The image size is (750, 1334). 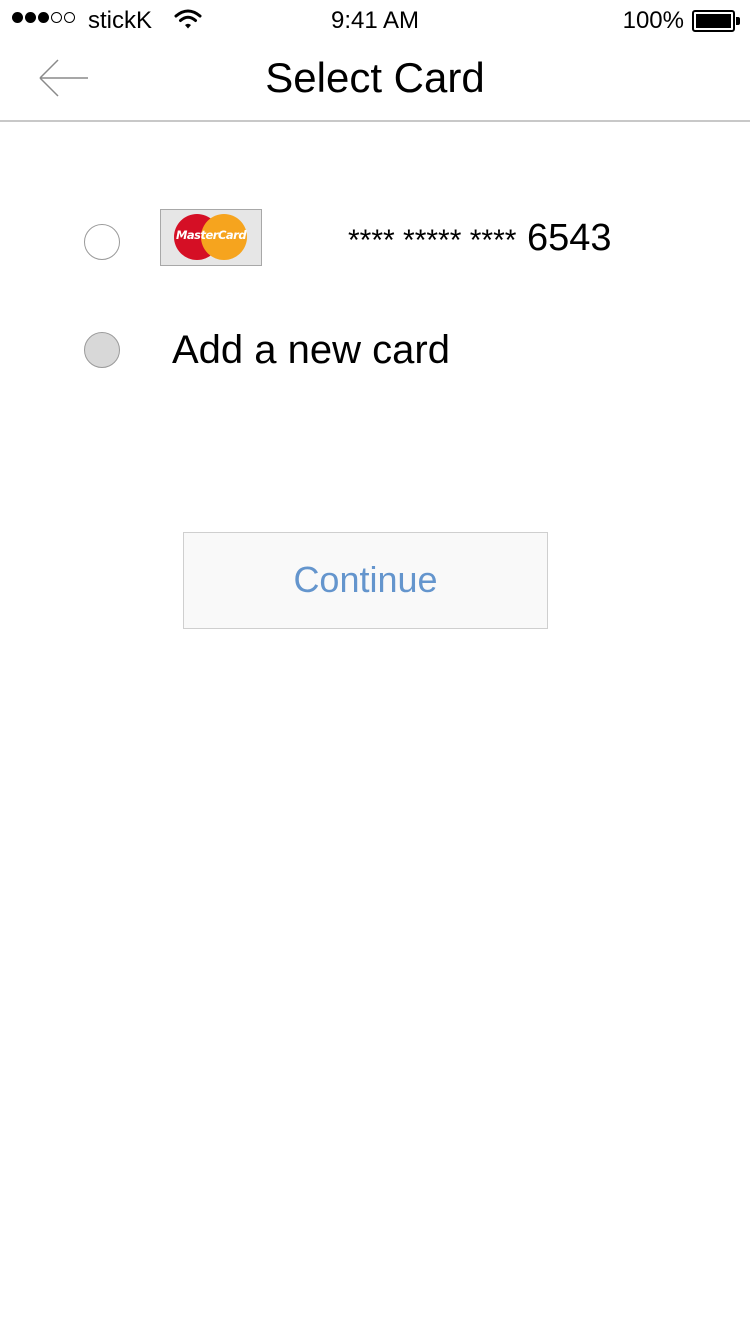 I want to click on add-new-card-radio, so click(x=102, y=350).